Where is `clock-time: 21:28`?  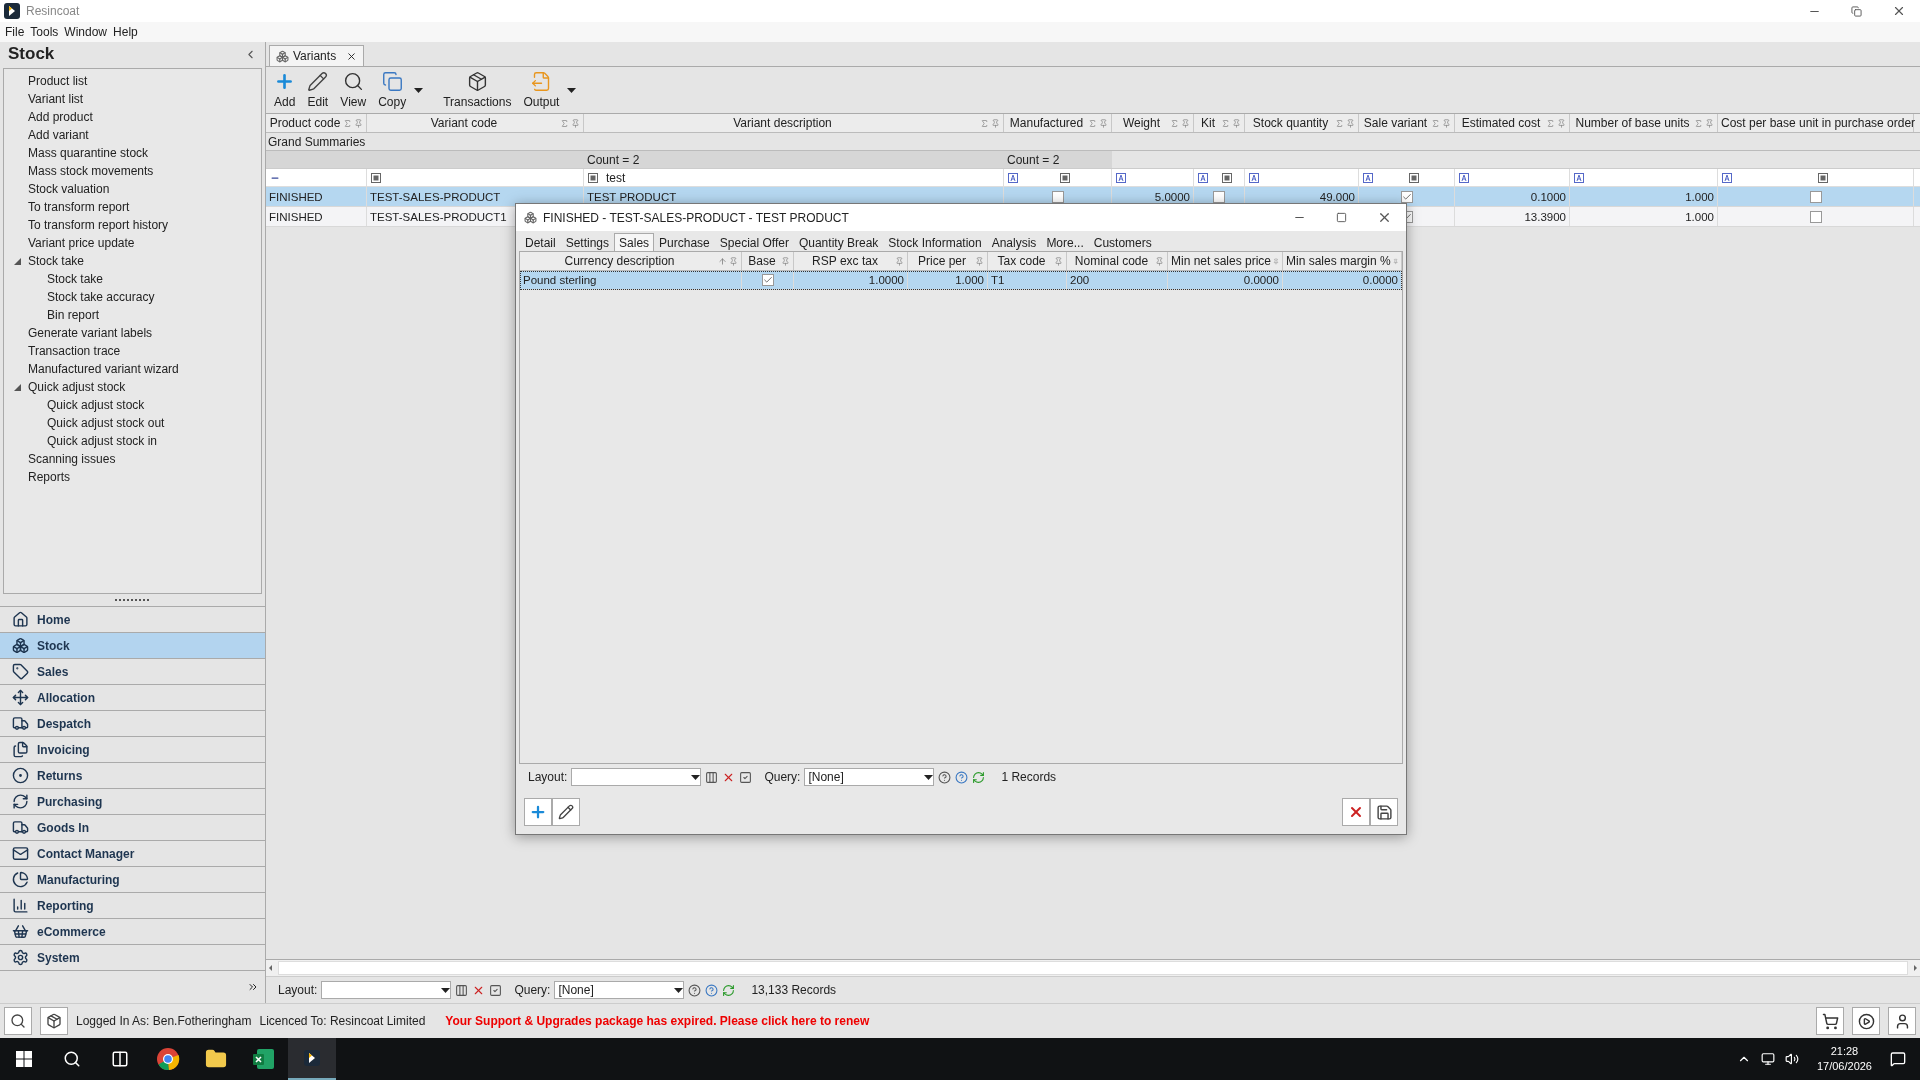 clock-time: 21:28 is located at coordinates (1844, 1051).